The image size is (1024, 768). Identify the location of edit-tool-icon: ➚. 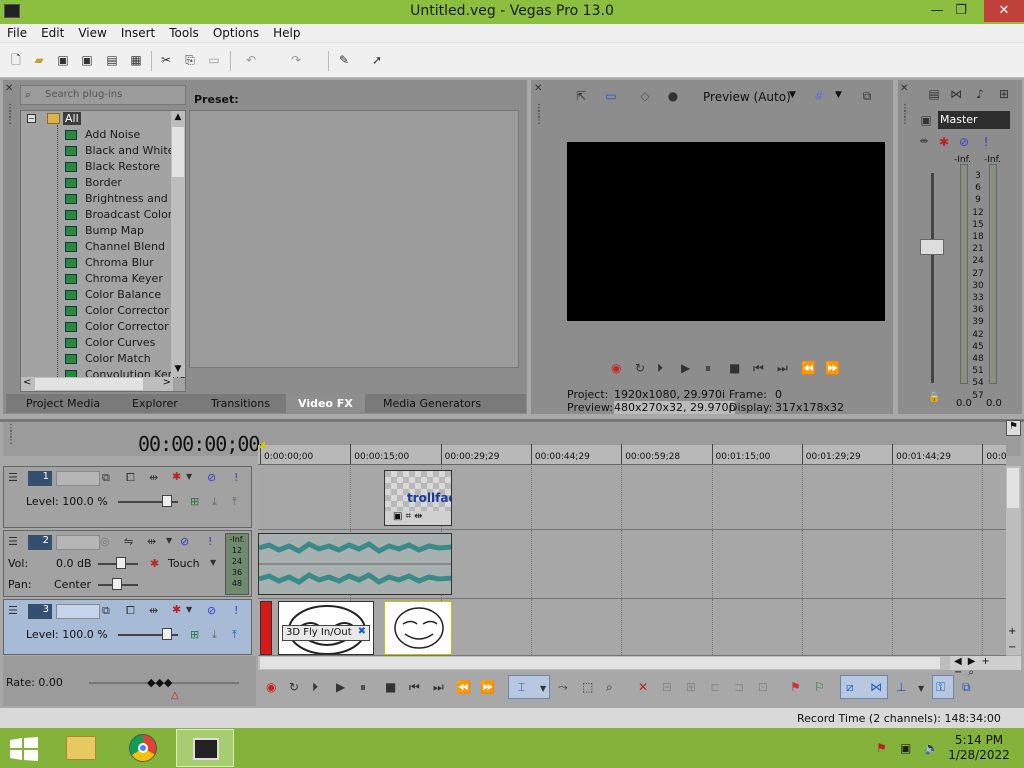
(377, 60).